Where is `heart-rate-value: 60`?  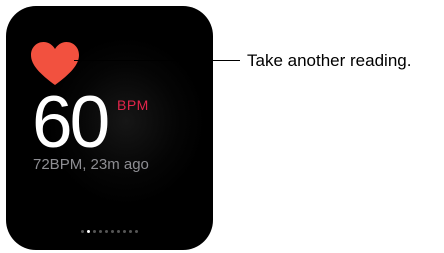 heart-rate-value: 60 is located at coordinates (71, 122).